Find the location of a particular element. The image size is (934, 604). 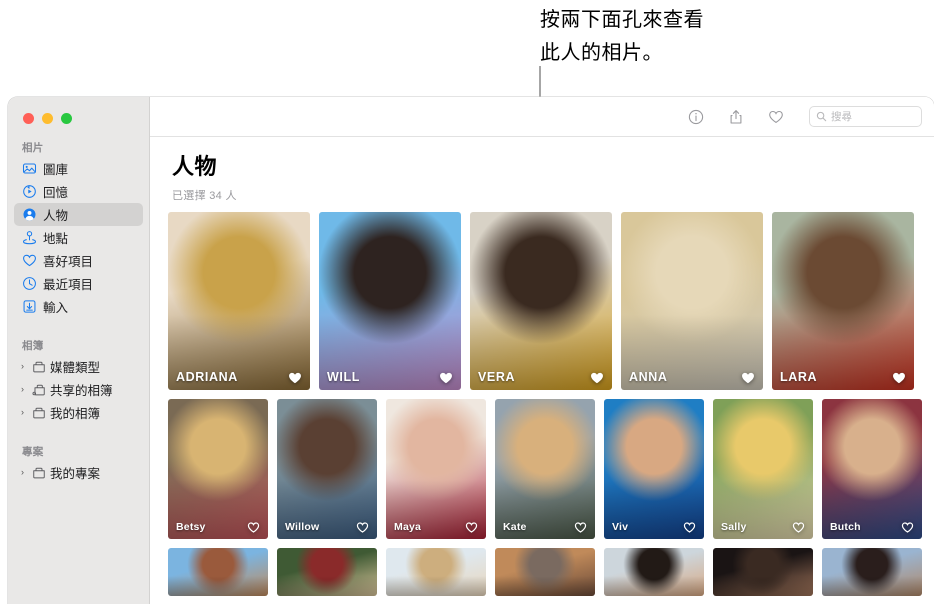

person-name-label: LARA is located at coordinates (799, 377).